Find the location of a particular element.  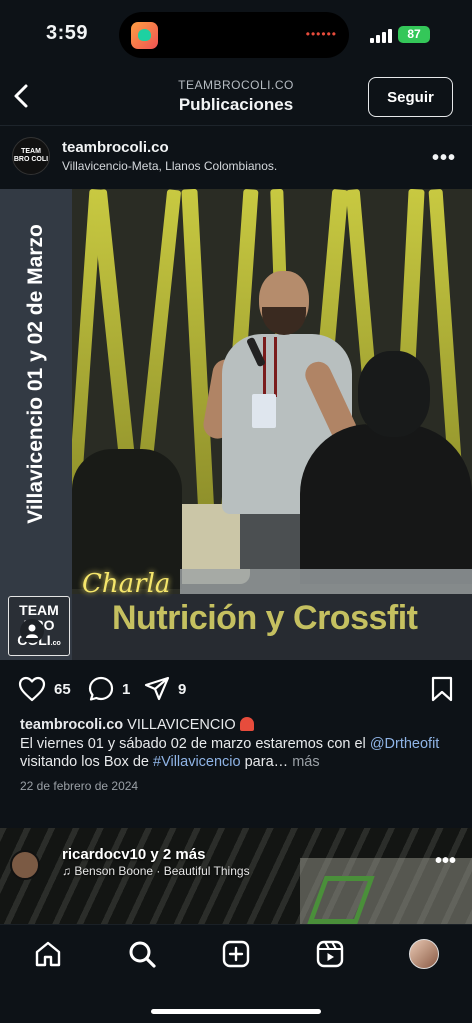

caption-text: VILLAVICENCIO is located at coordinates (179, 725).